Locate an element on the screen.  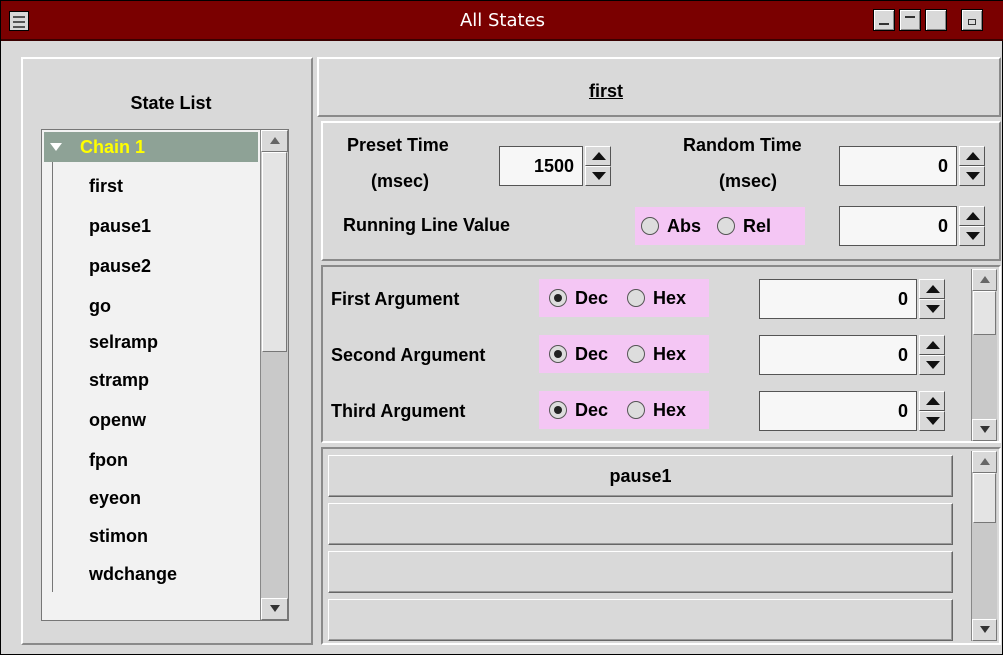
abs-label: Abs is located at coordinates (684, 226).